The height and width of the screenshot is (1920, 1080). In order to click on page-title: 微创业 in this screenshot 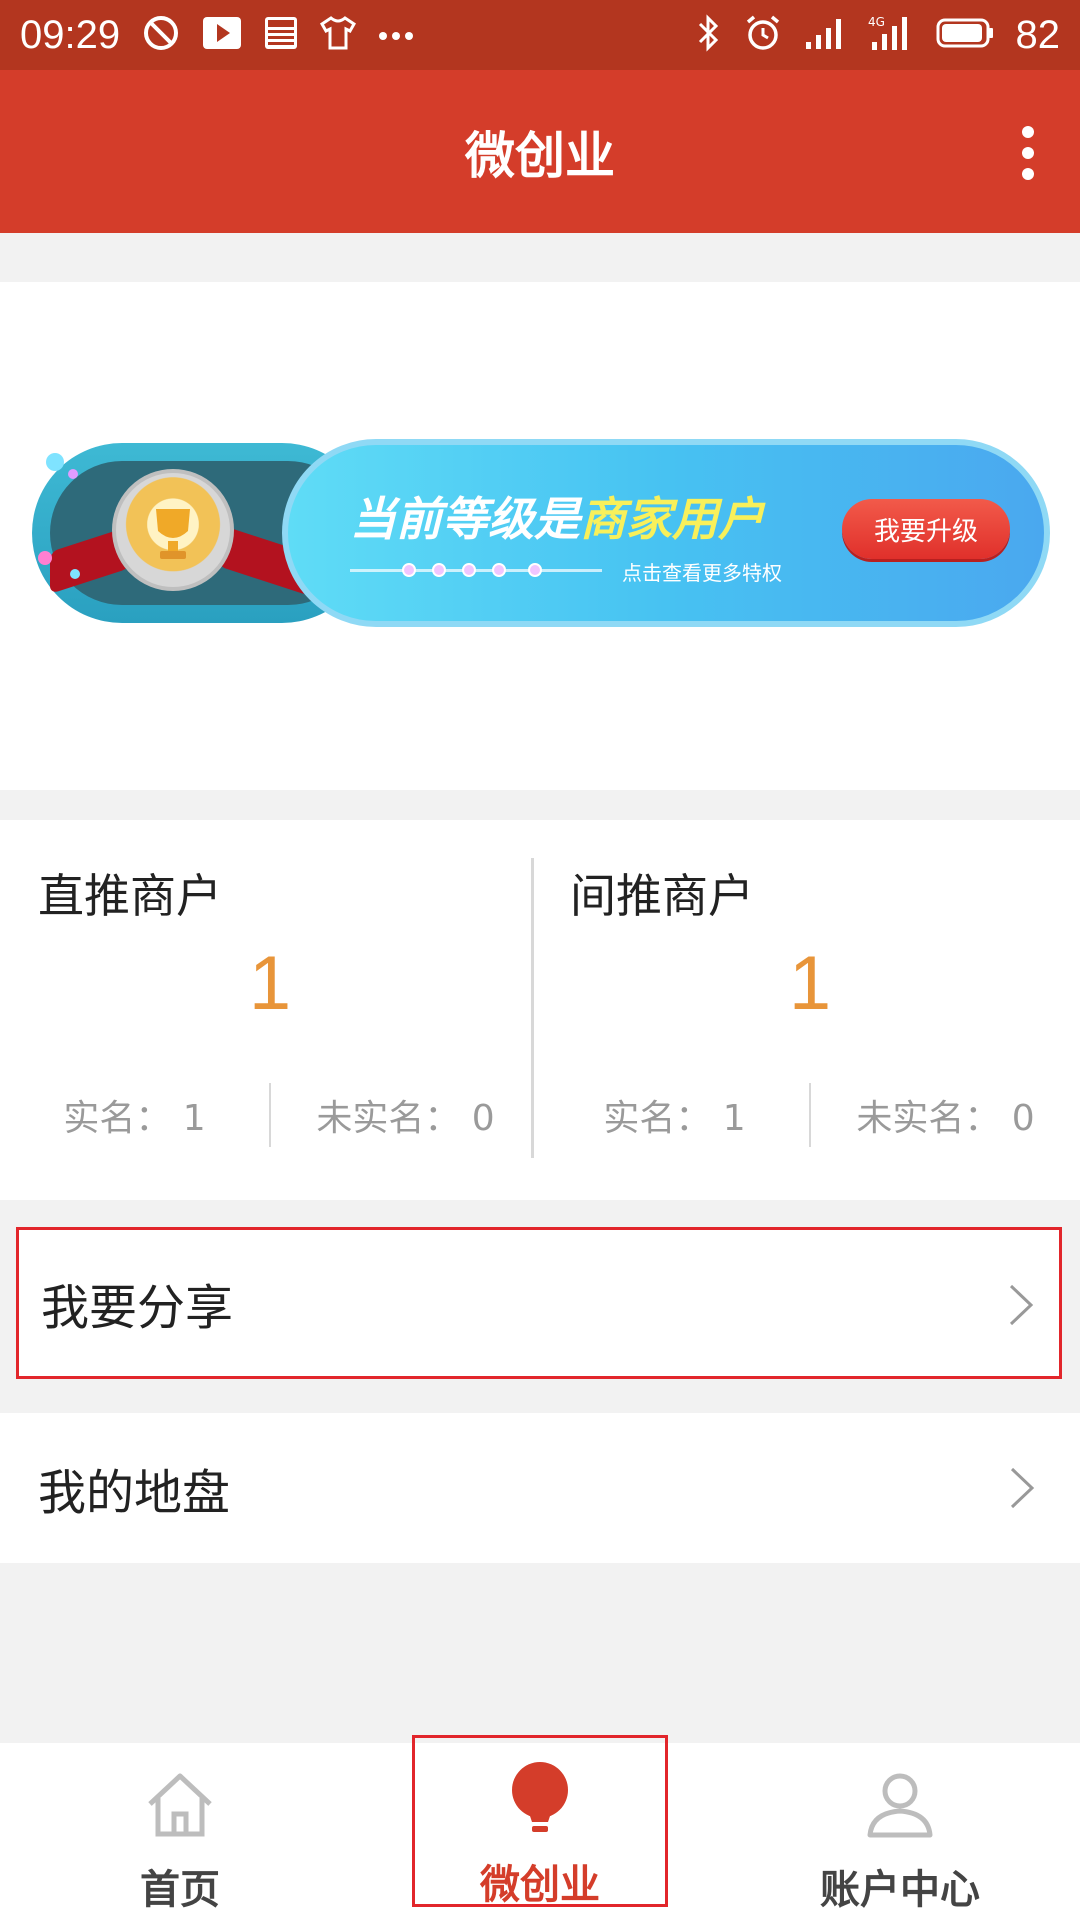, I will do `click(540, 155)`.